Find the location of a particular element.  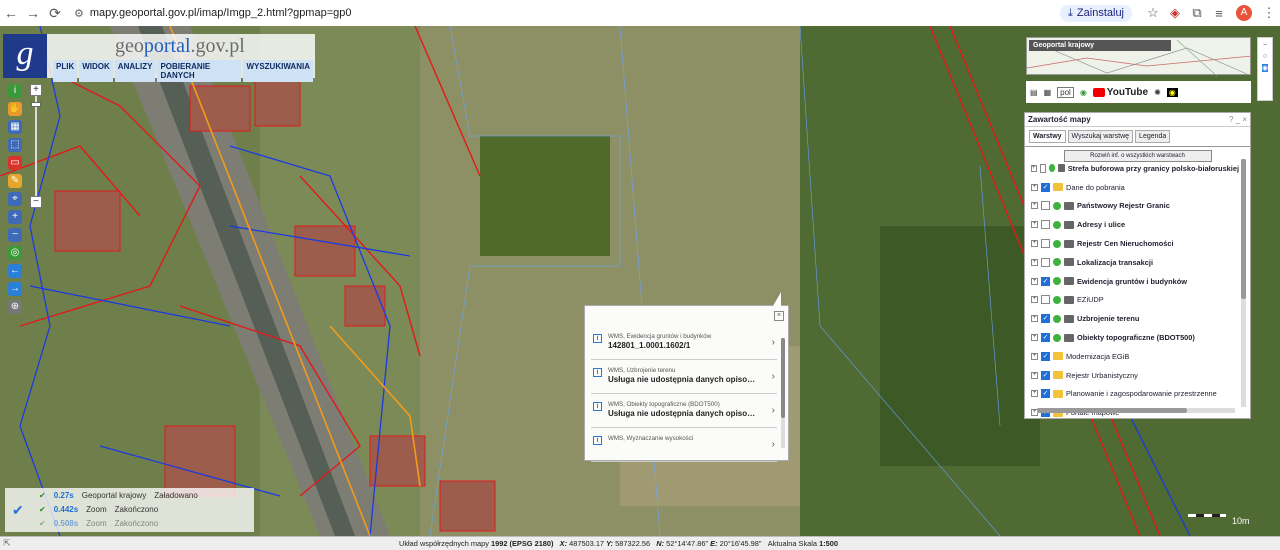

grid-icon: ▦ is located at coordinates (1048, 92).